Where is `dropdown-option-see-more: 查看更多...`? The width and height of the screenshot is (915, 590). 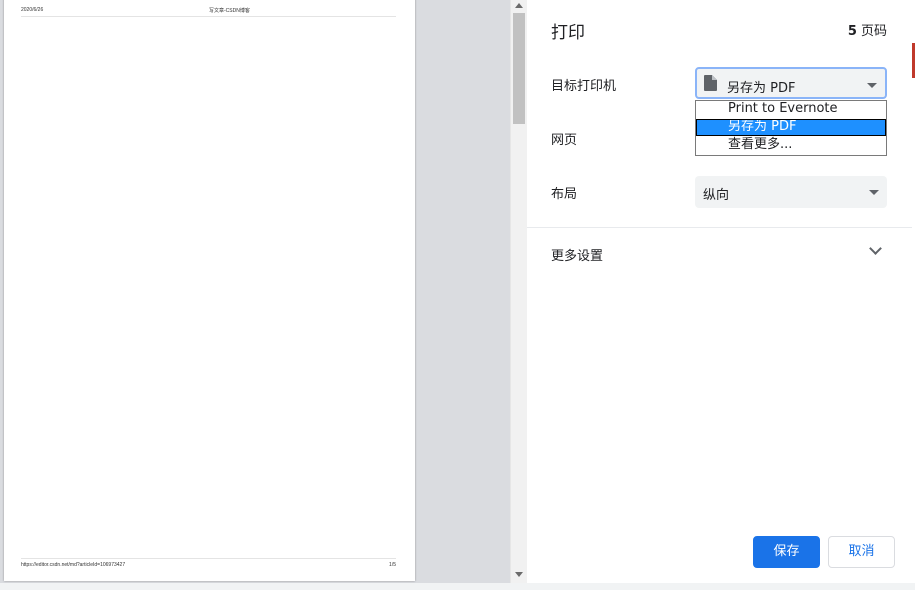
dropdown-option-see-more: 查看更多... is located at coordinates (791, 145).